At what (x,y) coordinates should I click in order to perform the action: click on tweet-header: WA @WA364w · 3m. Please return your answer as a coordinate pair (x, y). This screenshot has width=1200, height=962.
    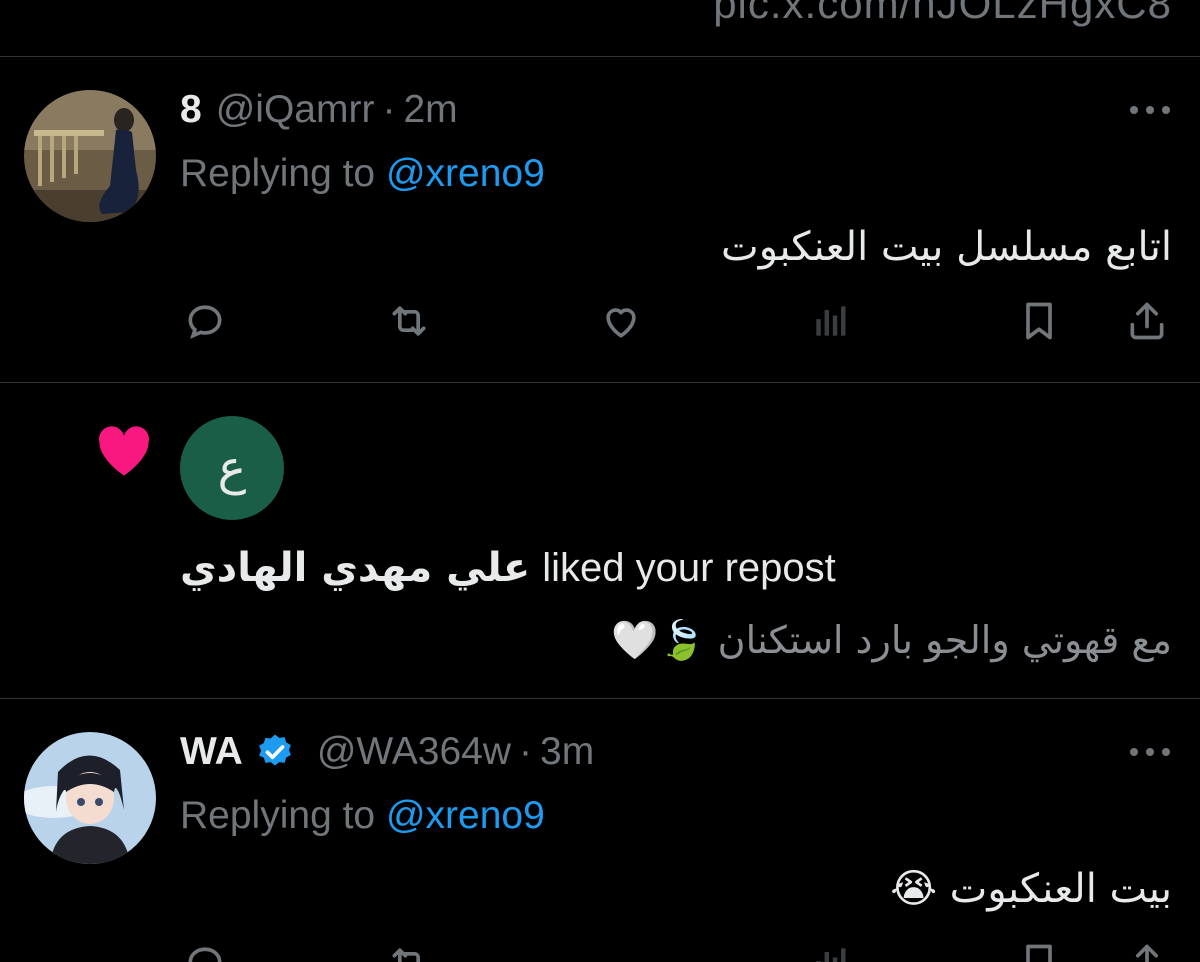
    Looking at the image, I should click on (387, 752).